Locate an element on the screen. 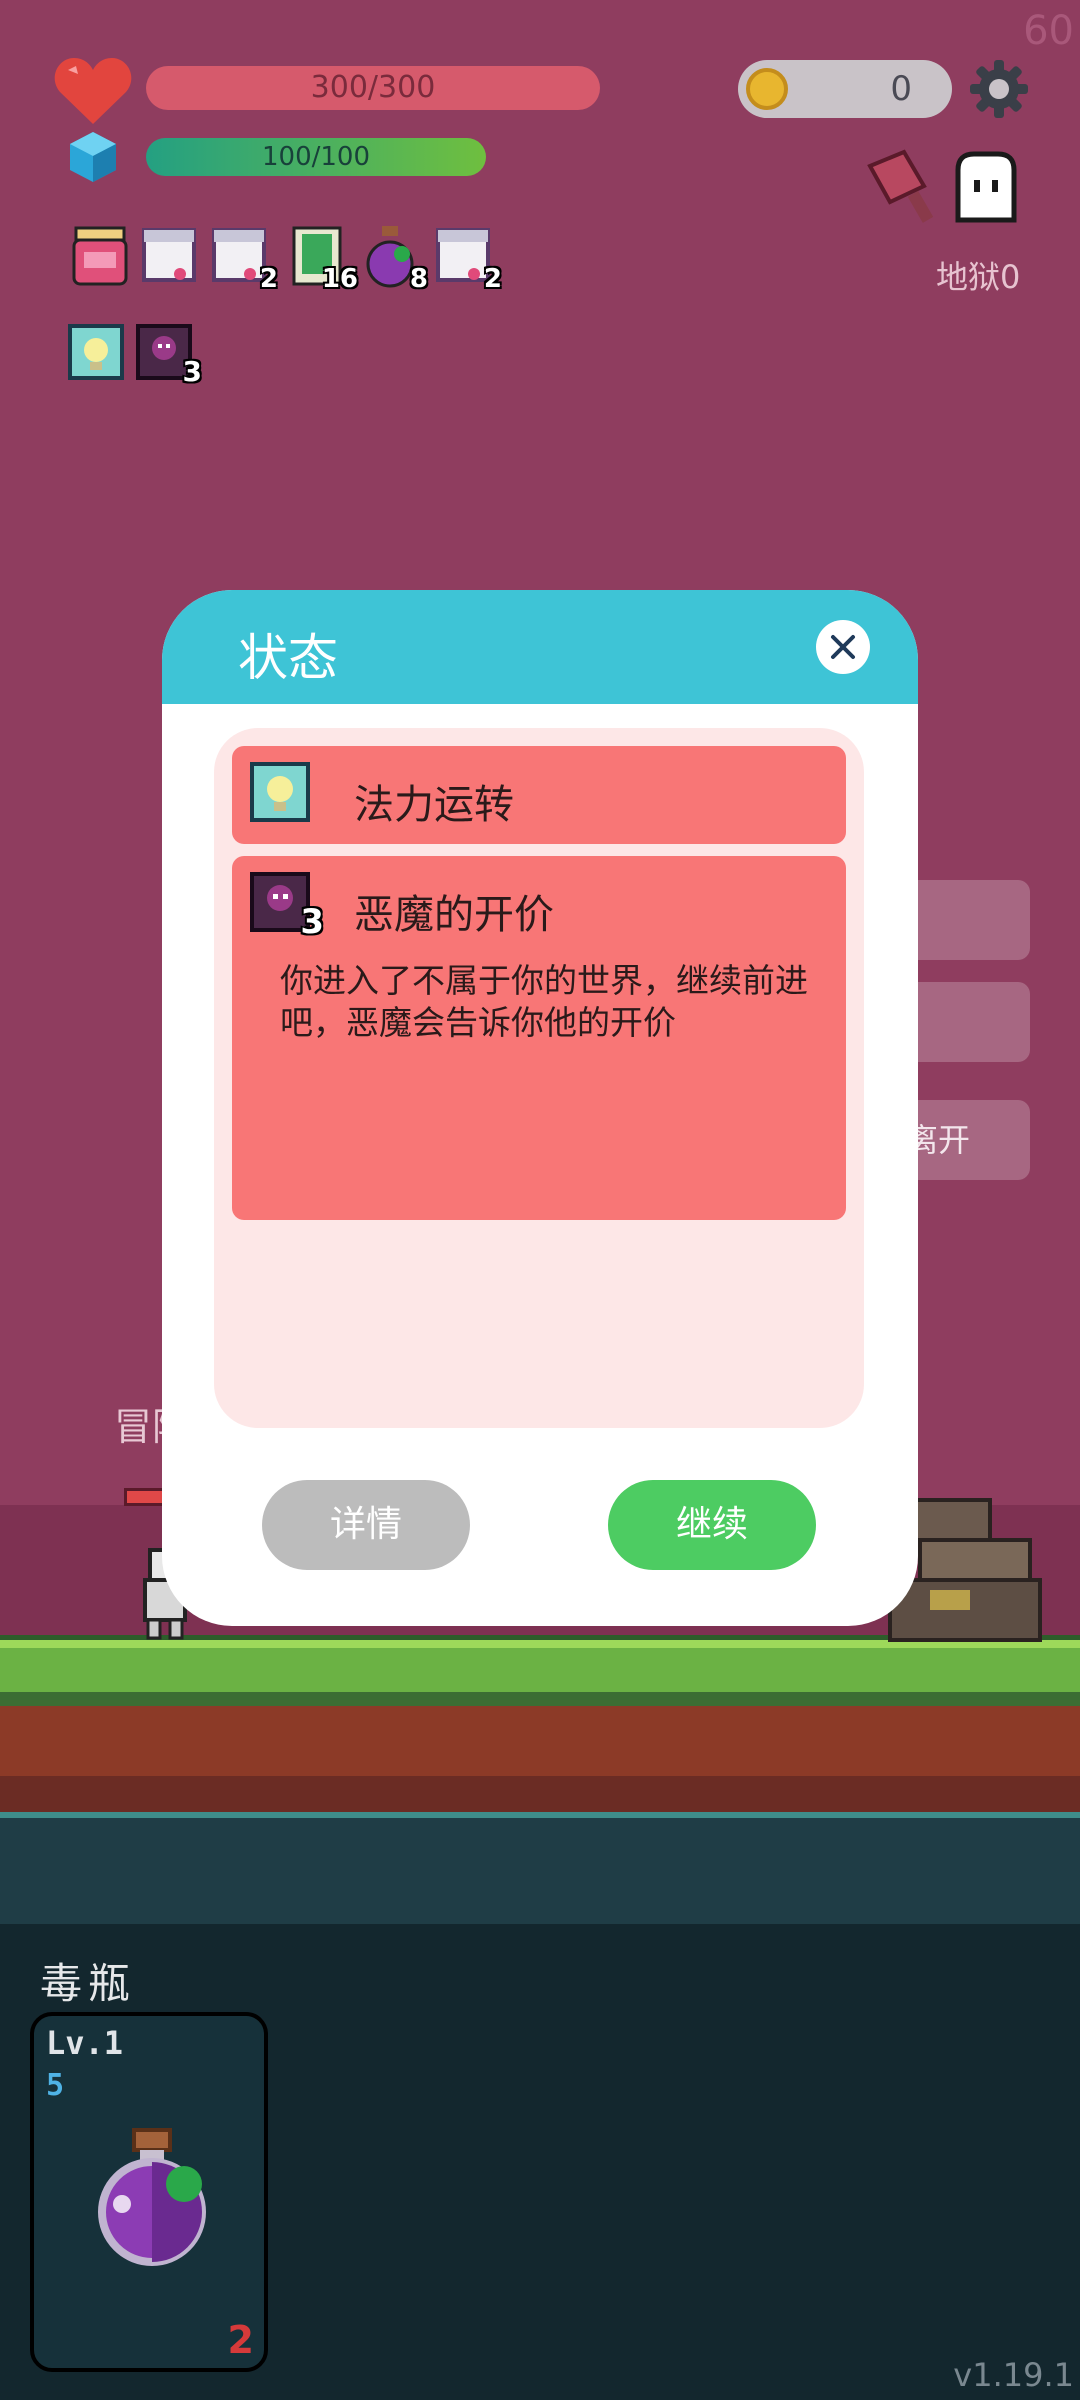 The height and width of the screenshot is (2400, 1080). mana-crystal-icon is located at coordinates (93, 157).